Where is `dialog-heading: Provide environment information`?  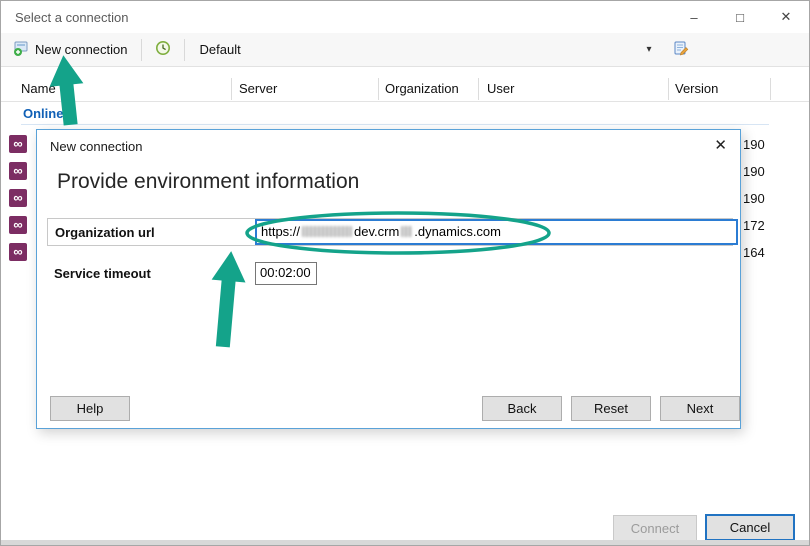
dialog-heading: Provide environment information is located at coordinates (208, 181).